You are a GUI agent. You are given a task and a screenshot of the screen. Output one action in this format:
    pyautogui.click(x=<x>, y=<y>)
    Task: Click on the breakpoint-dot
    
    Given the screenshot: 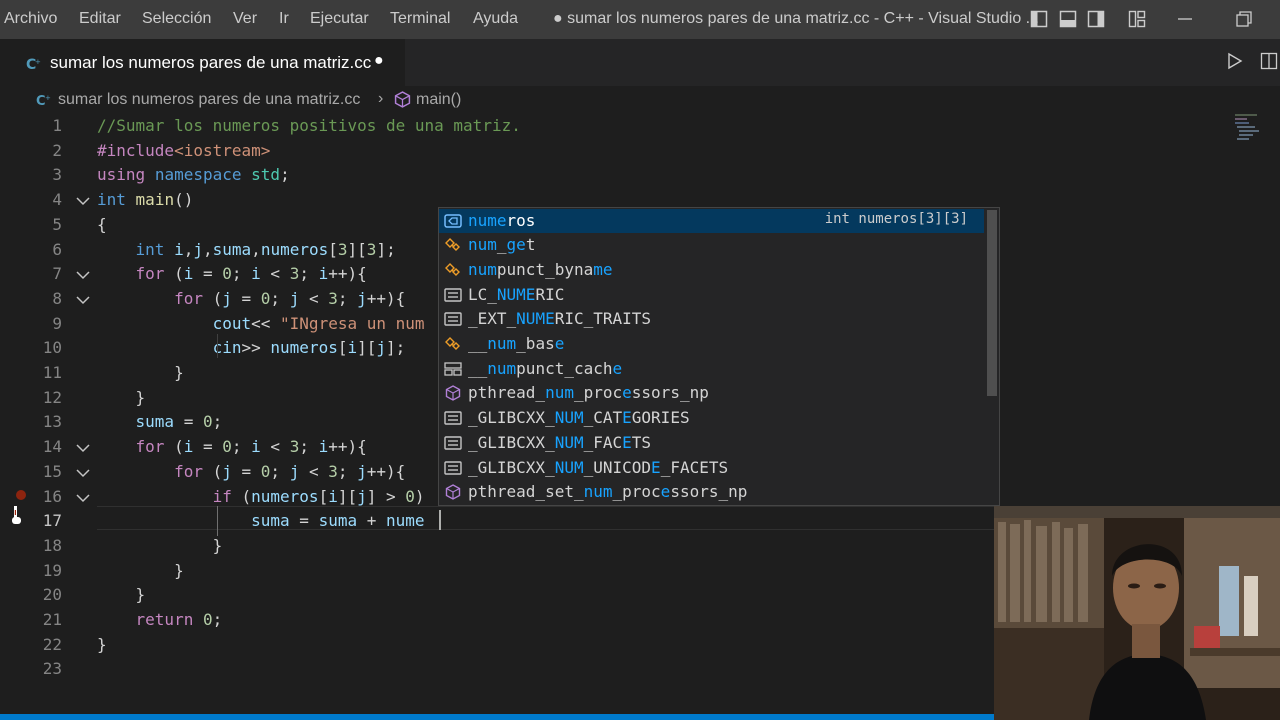 What is the action you would take?
    pyautogui.click(x=21, y=495)
    